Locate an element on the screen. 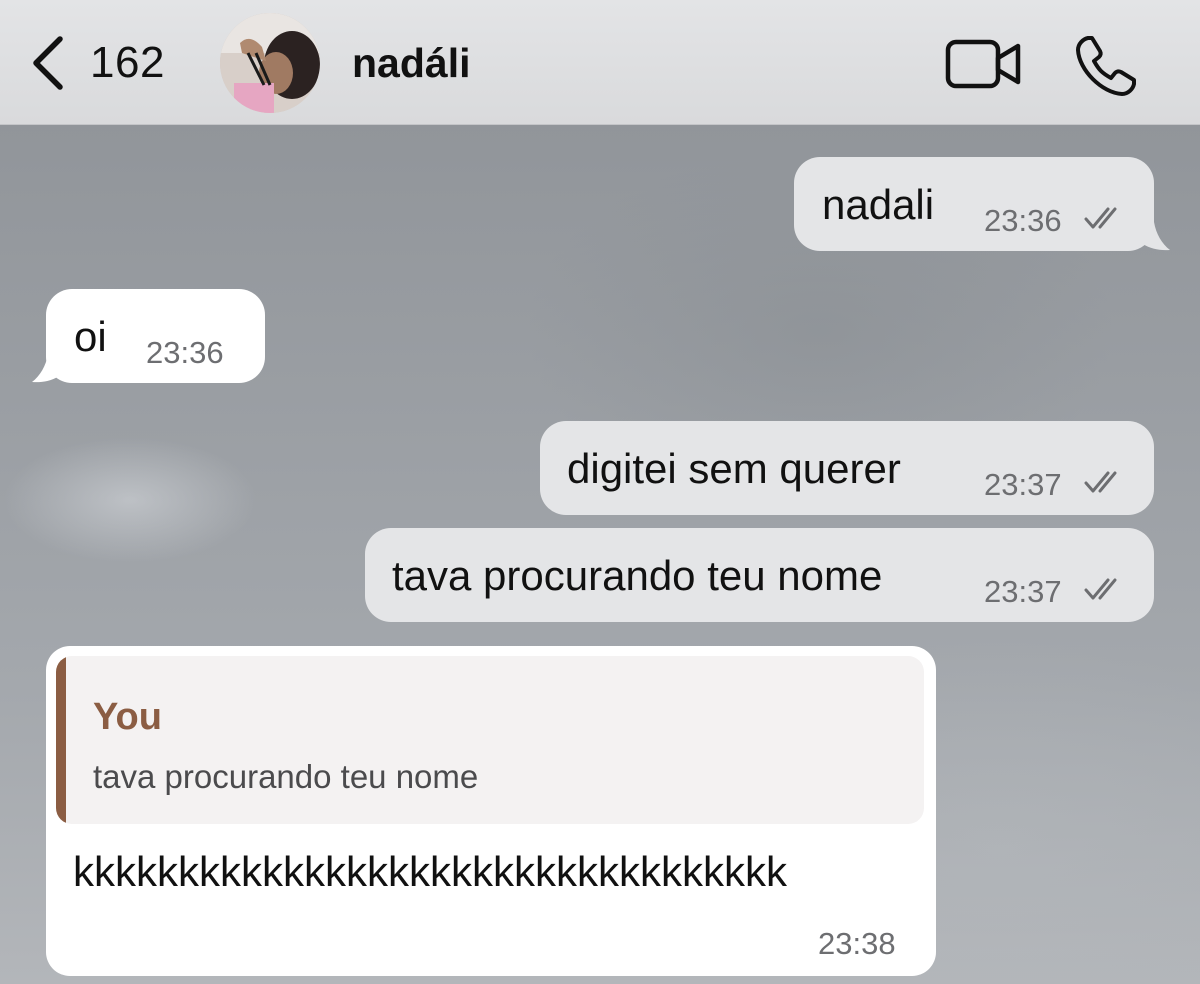  back-button: 162 is located at coordinates (97, 63).